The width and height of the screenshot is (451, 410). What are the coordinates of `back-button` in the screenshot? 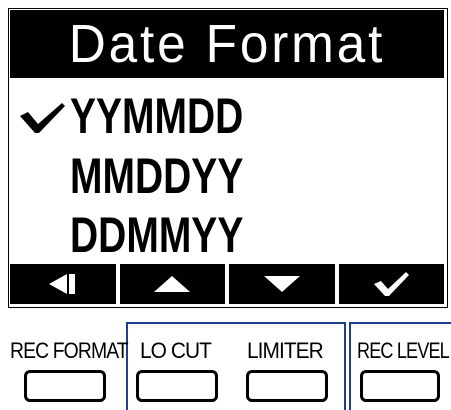 It's located at (63, 284).